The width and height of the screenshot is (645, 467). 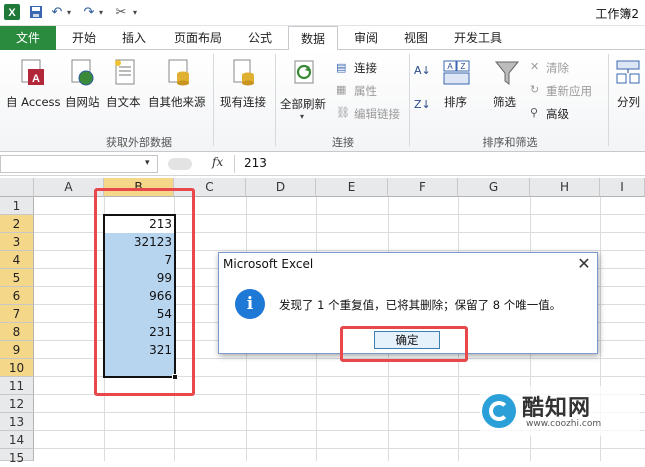 I want to click on name-box-dropdown-icon: ▾, so click(x=147, y=163).